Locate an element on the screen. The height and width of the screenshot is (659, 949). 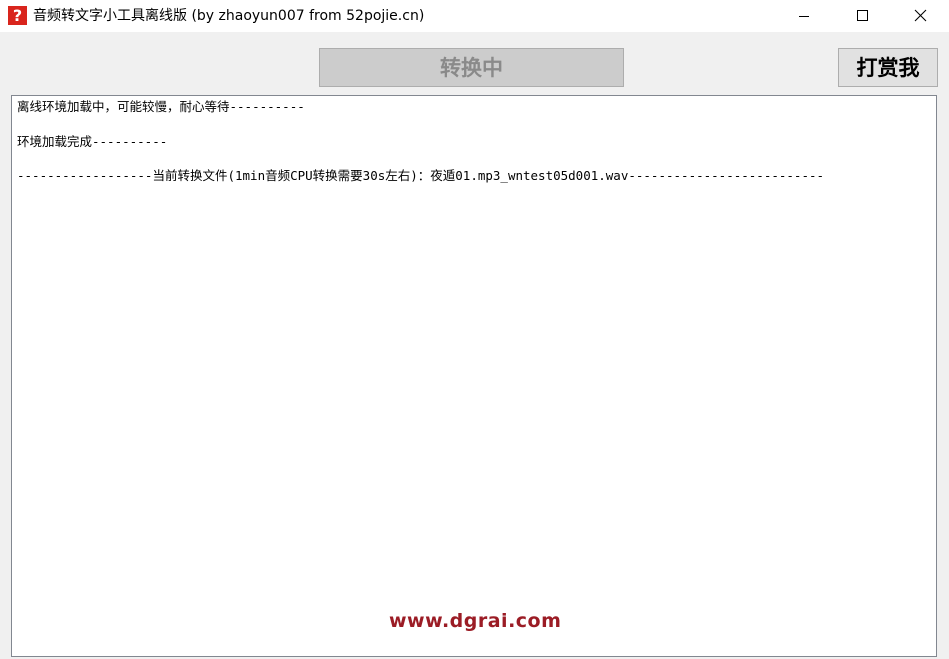
close-button is located at coordinates (920, 16).